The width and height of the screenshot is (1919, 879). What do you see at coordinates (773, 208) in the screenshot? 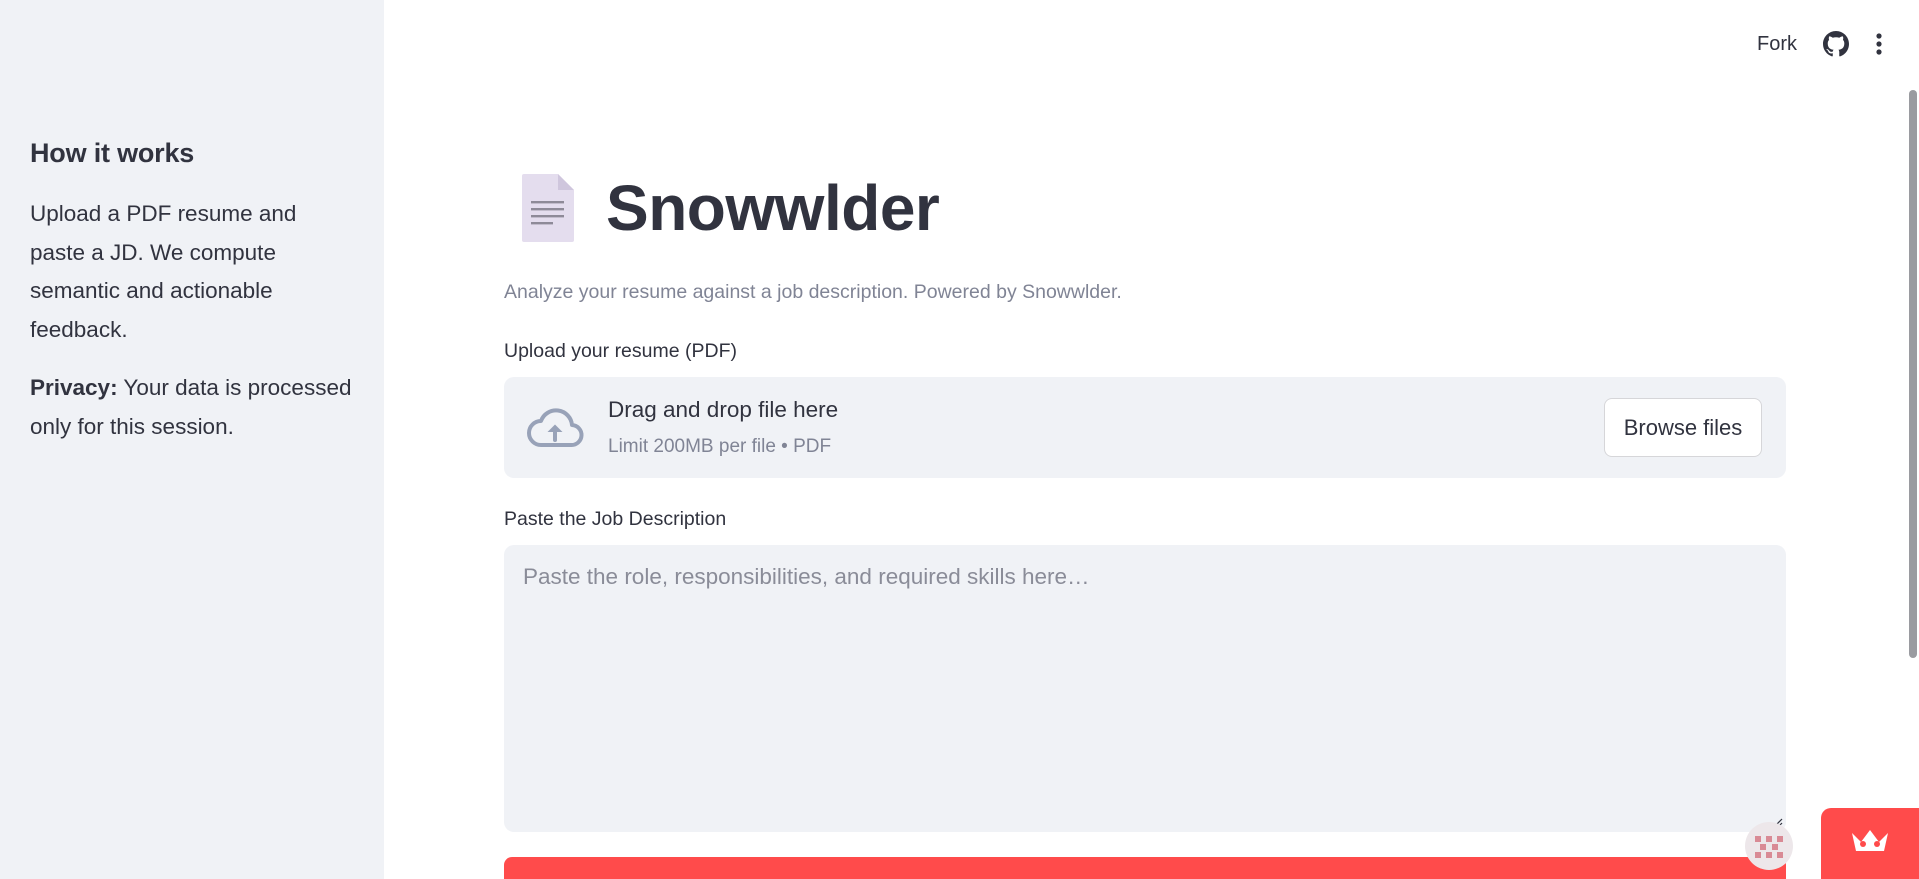
I see `page-title: Snowwlder` at bounding box center [773, 208].